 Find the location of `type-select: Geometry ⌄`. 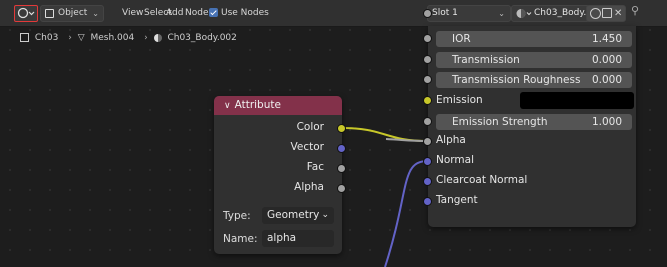

type-select: Geometry ⌄ is located at coordinates (298, 215).